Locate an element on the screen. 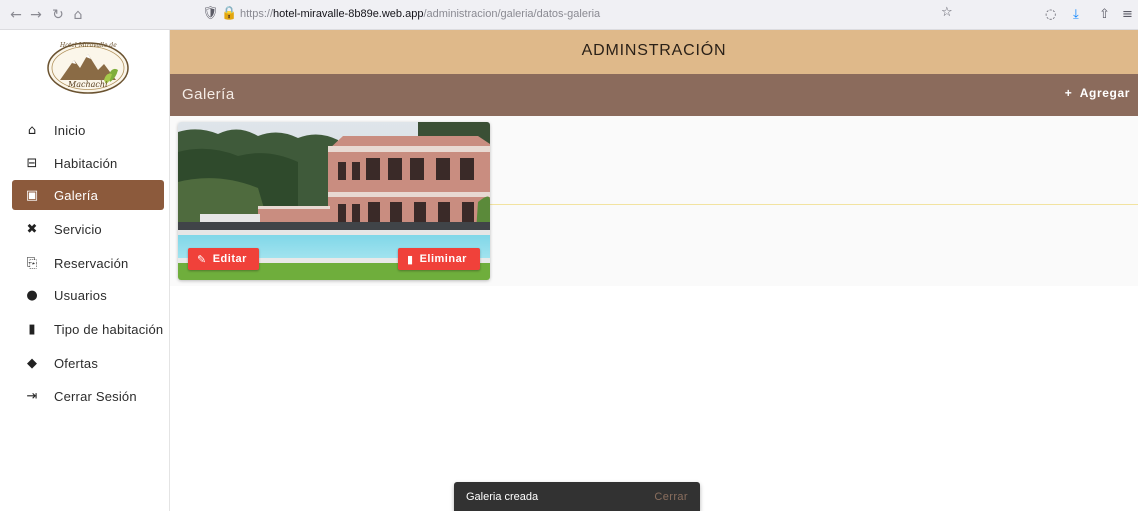 The width and height of the screenshot is (1138, 511). sidebar-item-label: Galería is located at coordinates (76, 195).